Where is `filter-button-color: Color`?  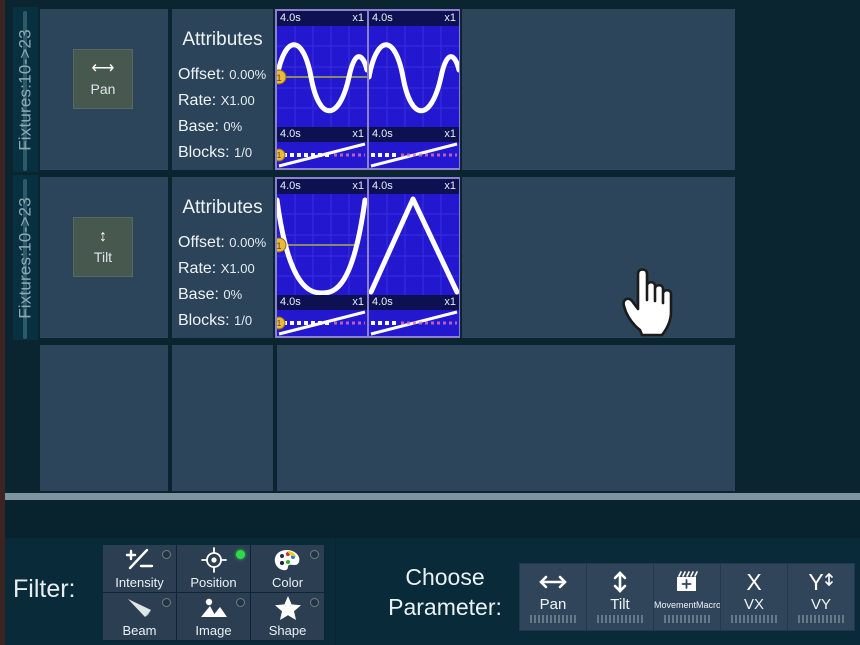 filter-button-color: Color is located at coordinates (288, 569).